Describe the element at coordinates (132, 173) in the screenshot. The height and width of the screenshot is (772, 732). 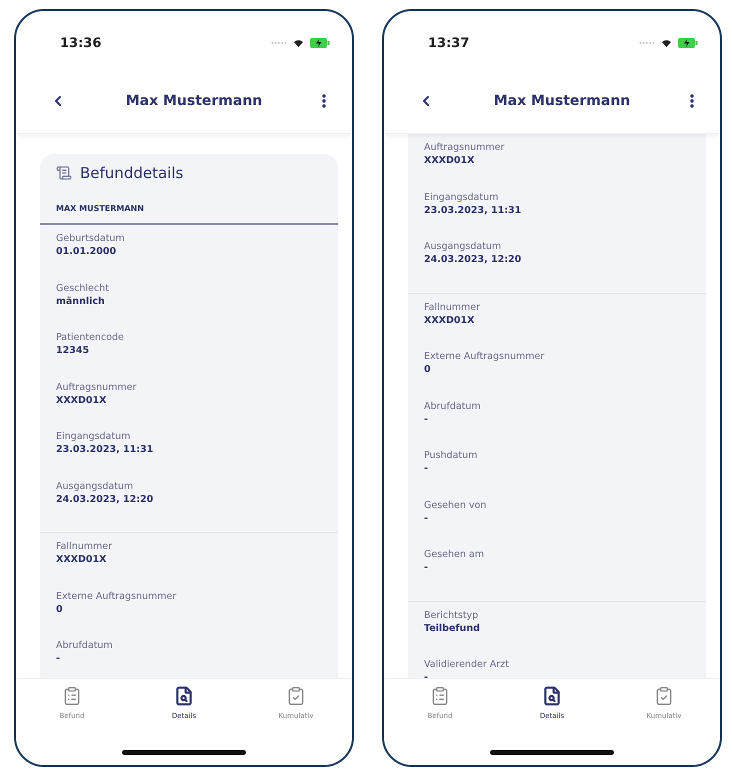
I see `card-title: Befunddetails` at that location.